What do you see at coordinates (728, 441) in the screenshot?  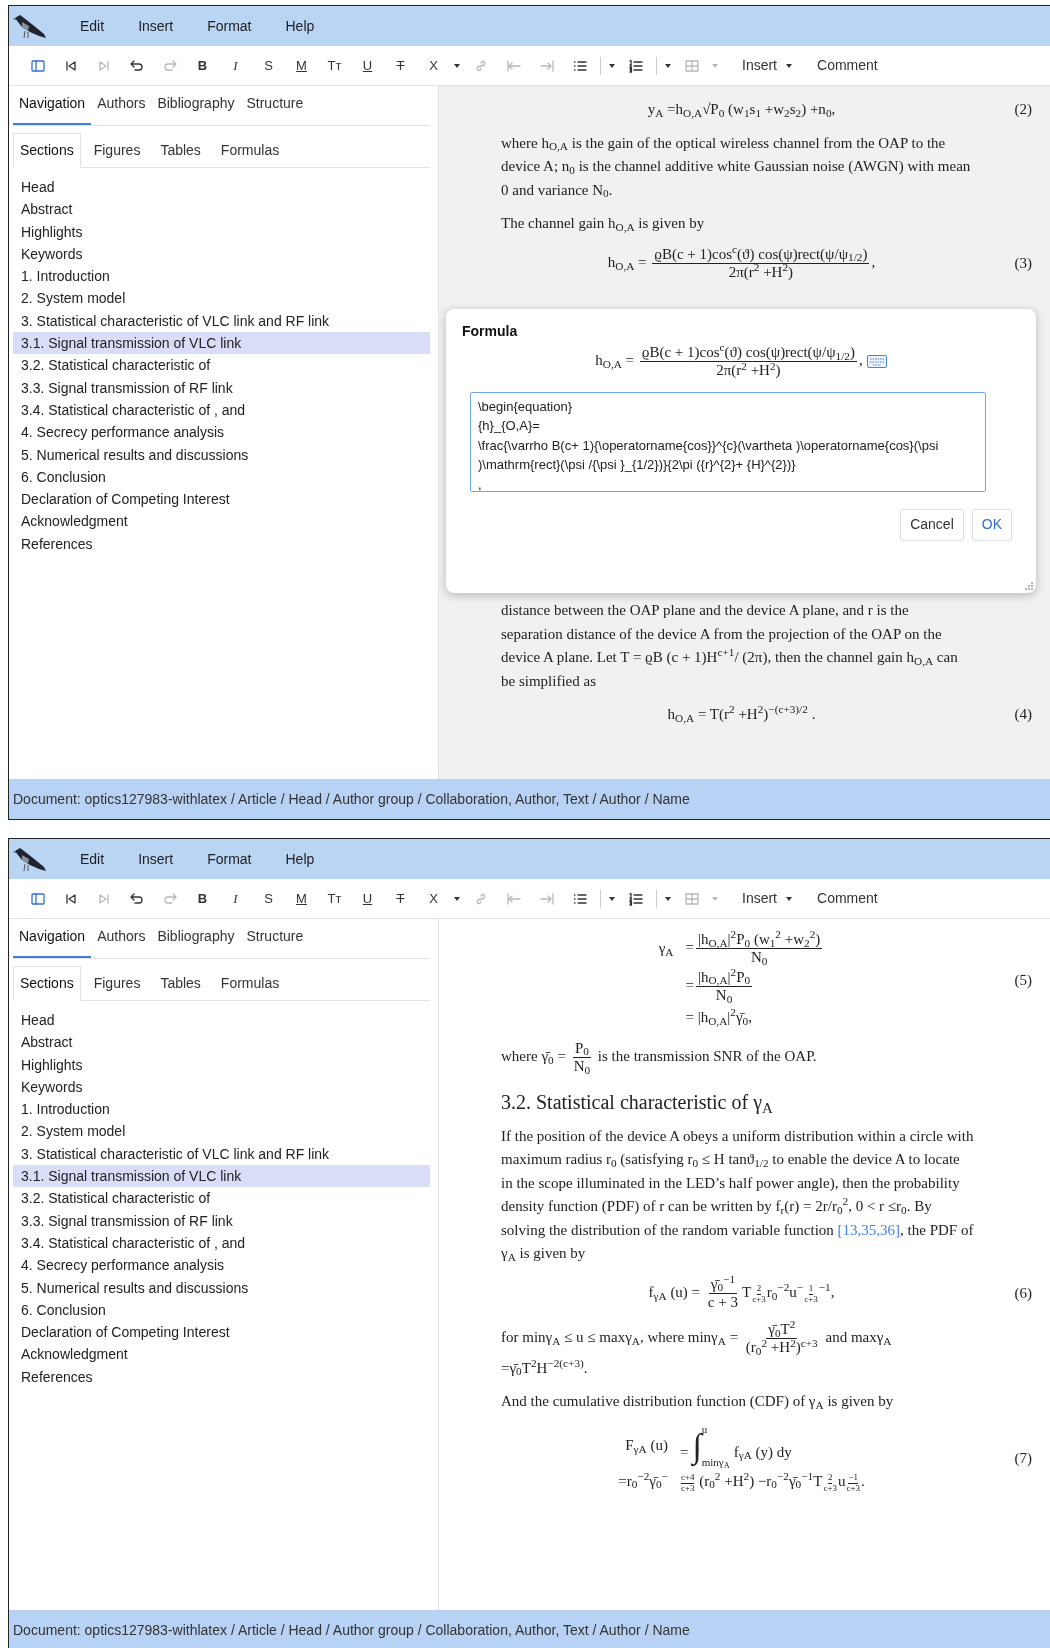 I see `latex-field: \begin{equation} {h}_{O,A}= \frac{\varrho B(c+ 1){\operatorname{cos}}^{c}(\vartheta )\operatorname{cos}(\psi )\mathrm{rect}(\psi /{\psi }_{1/2})}{2\pi ({r}^{2}+ {H}^{2})} ,` at bounding box center [728, 441].